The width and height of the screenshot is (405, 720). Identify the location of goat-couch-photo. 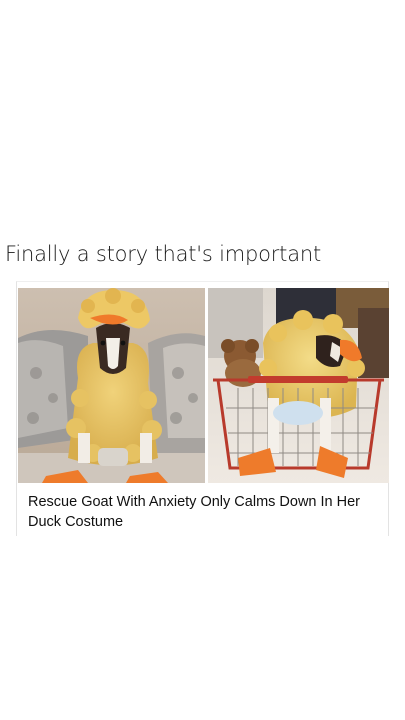
(111, 385).